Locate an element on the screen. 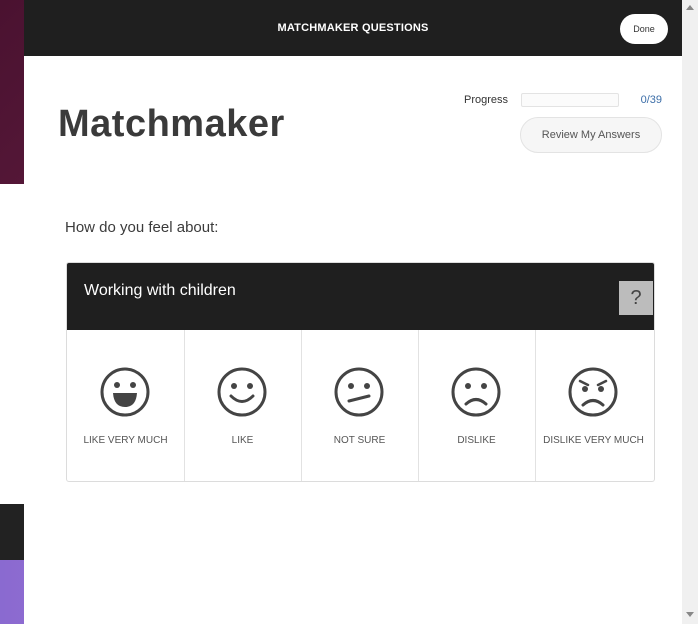 This screenshot has width=698, height=624. option-dislike-very-much: DISLIKE VERY MUCH is located at coordinates (593, 405).